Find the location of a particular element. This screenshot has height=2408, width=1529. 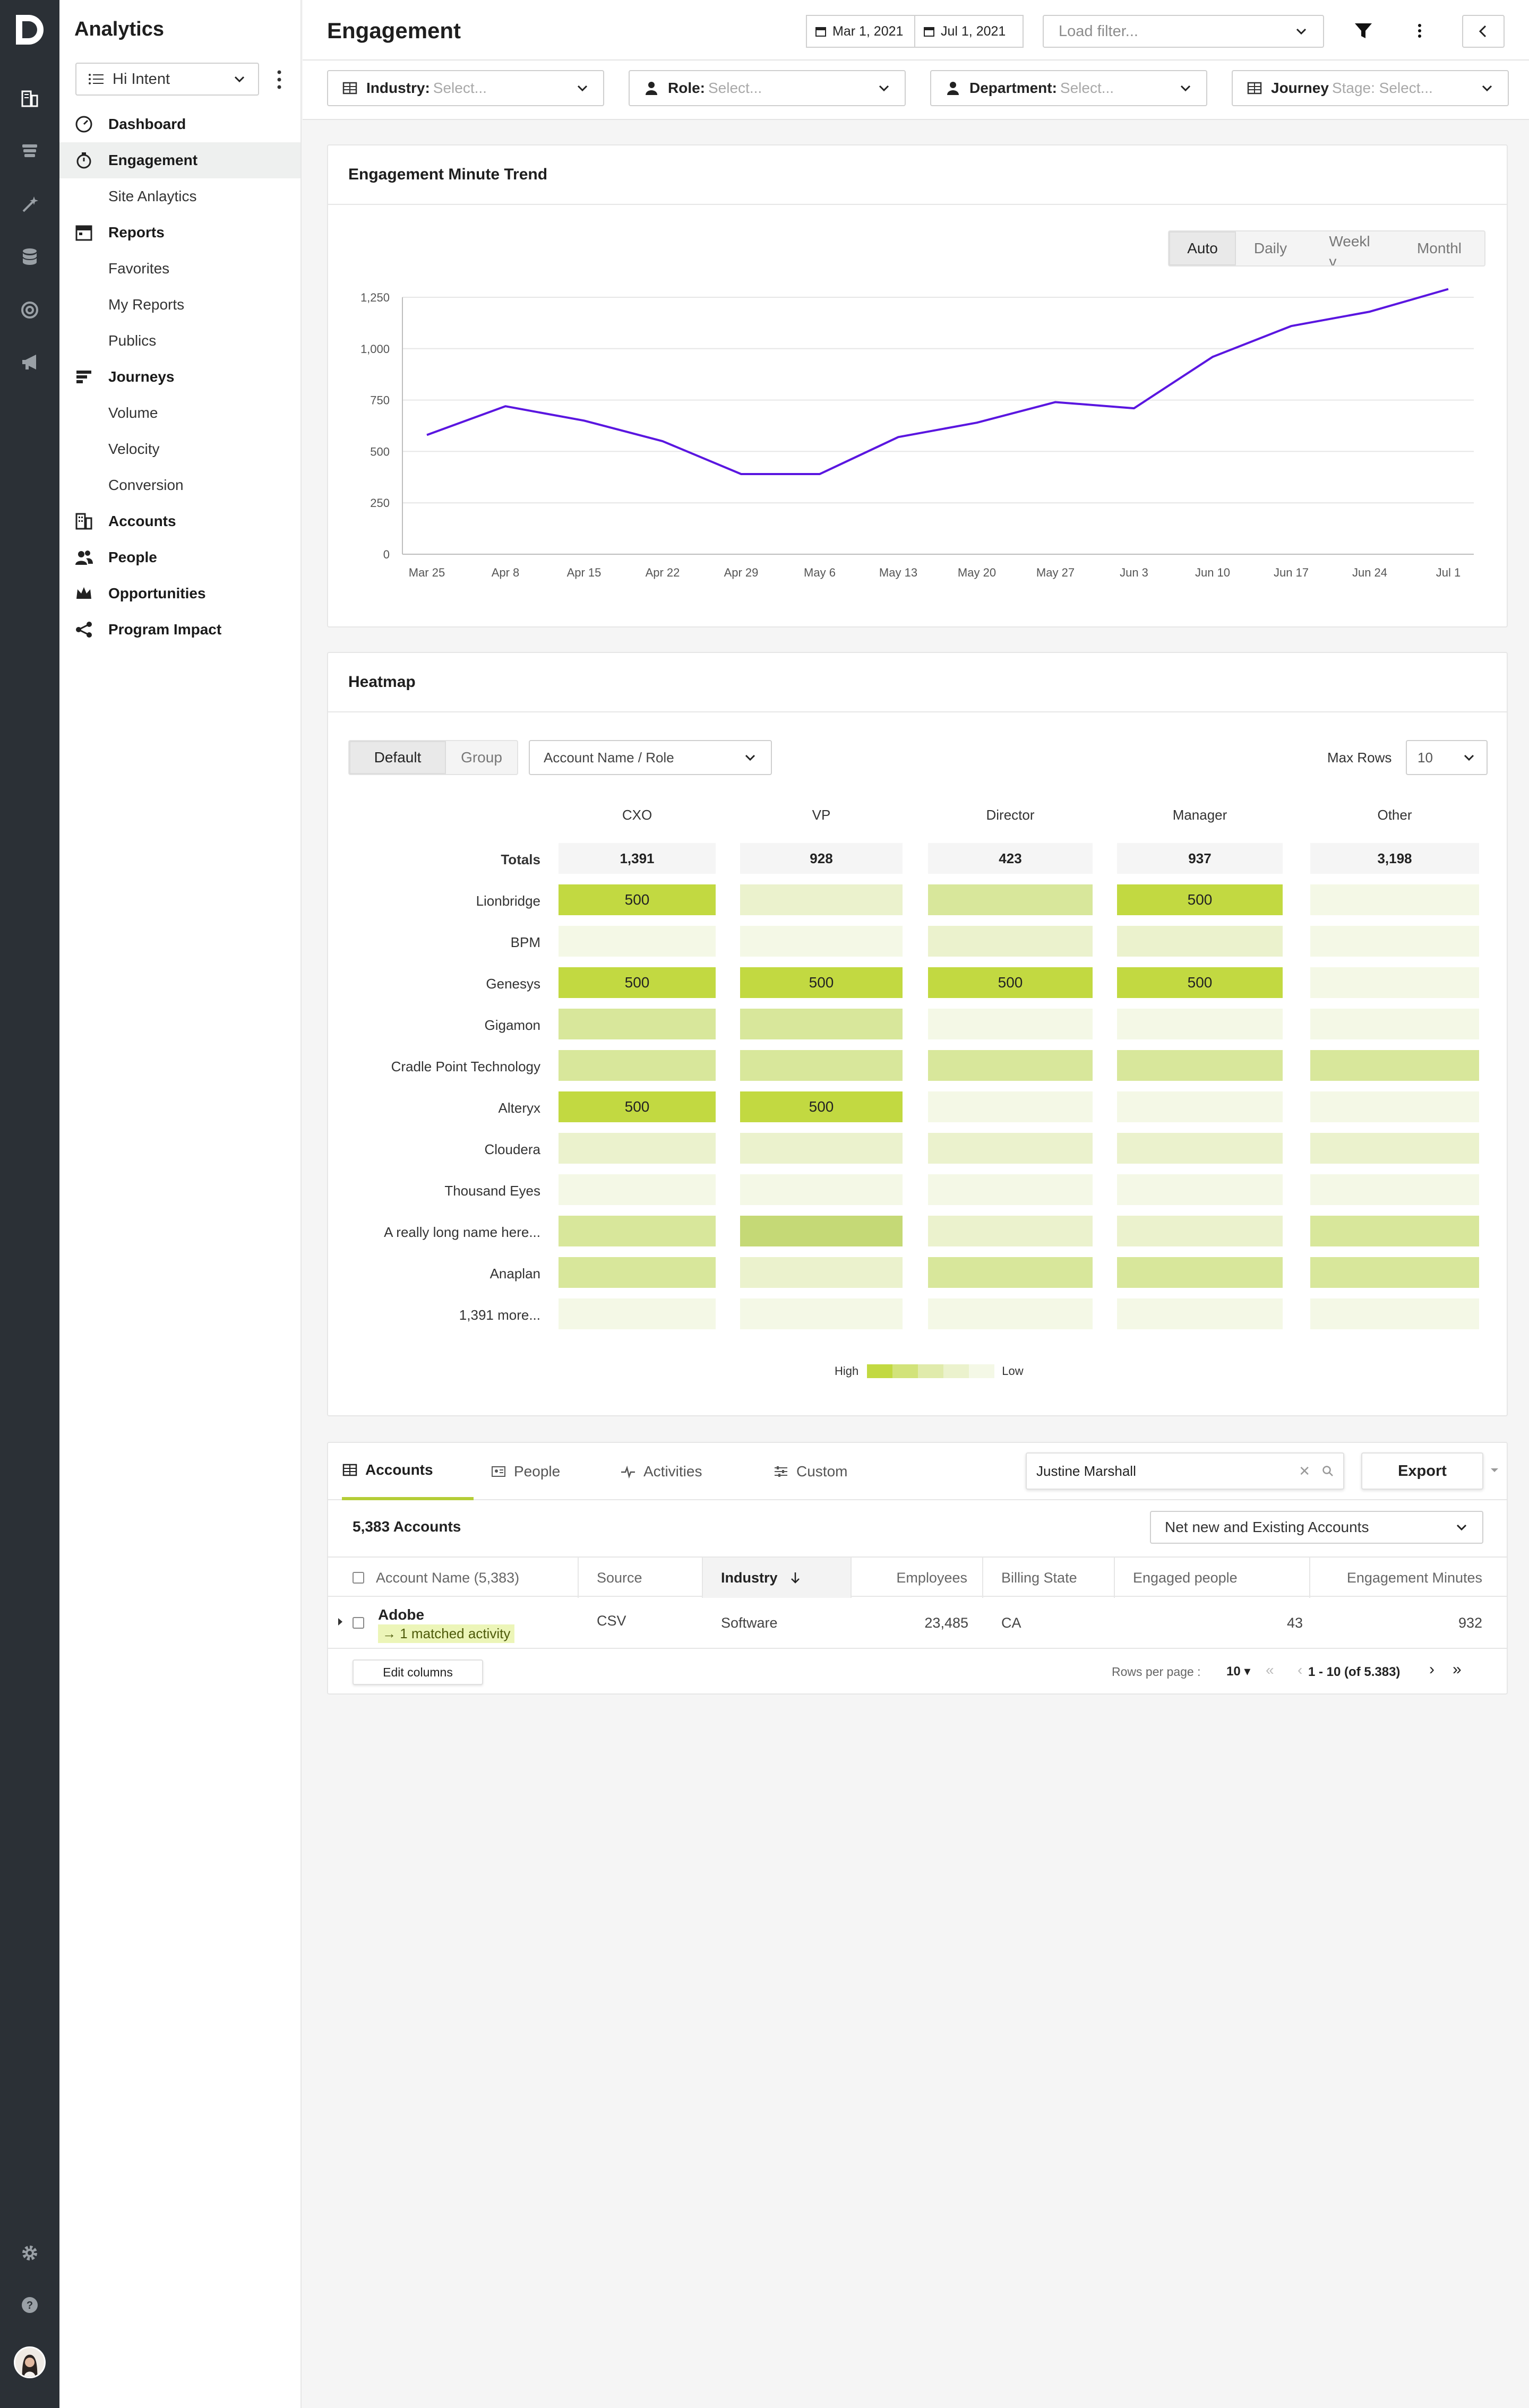

sidebar-item-my-reports: My Reports is located at coordinates (179, 305).